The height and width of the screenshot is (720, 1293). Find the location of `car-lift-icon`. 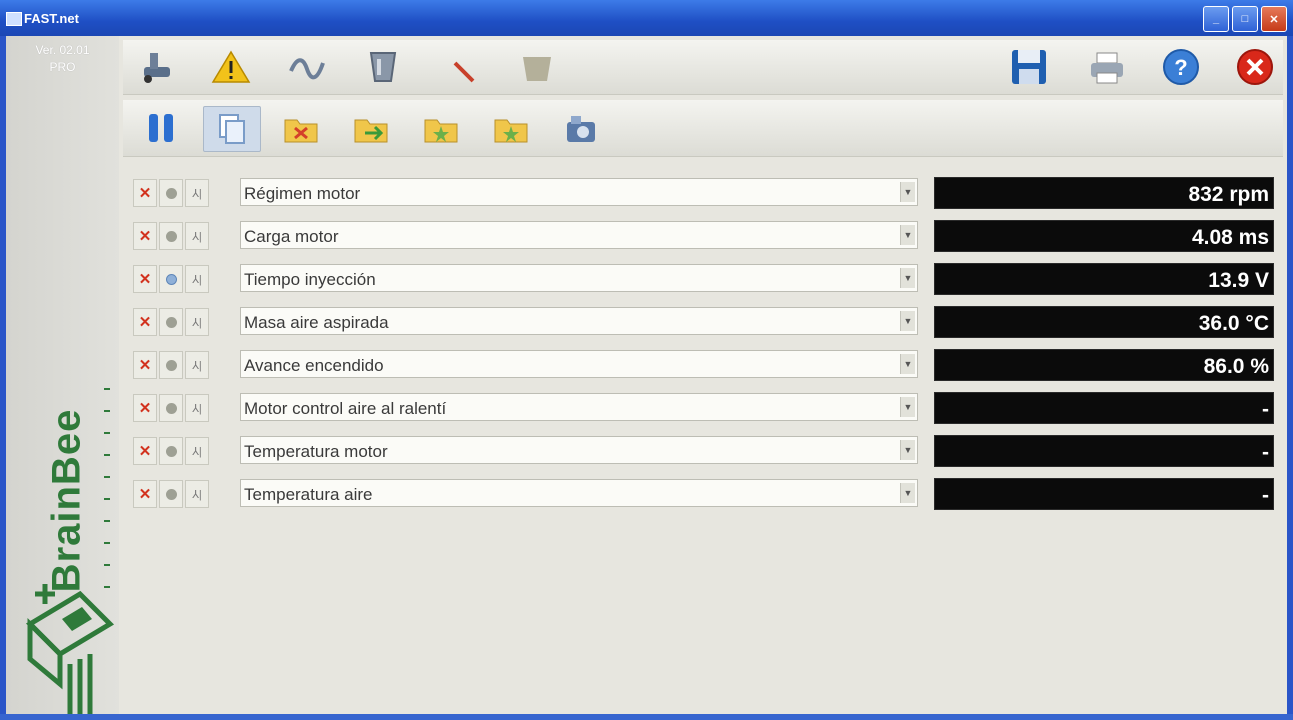

car-lift-icon is located at coordinates (157, 68).